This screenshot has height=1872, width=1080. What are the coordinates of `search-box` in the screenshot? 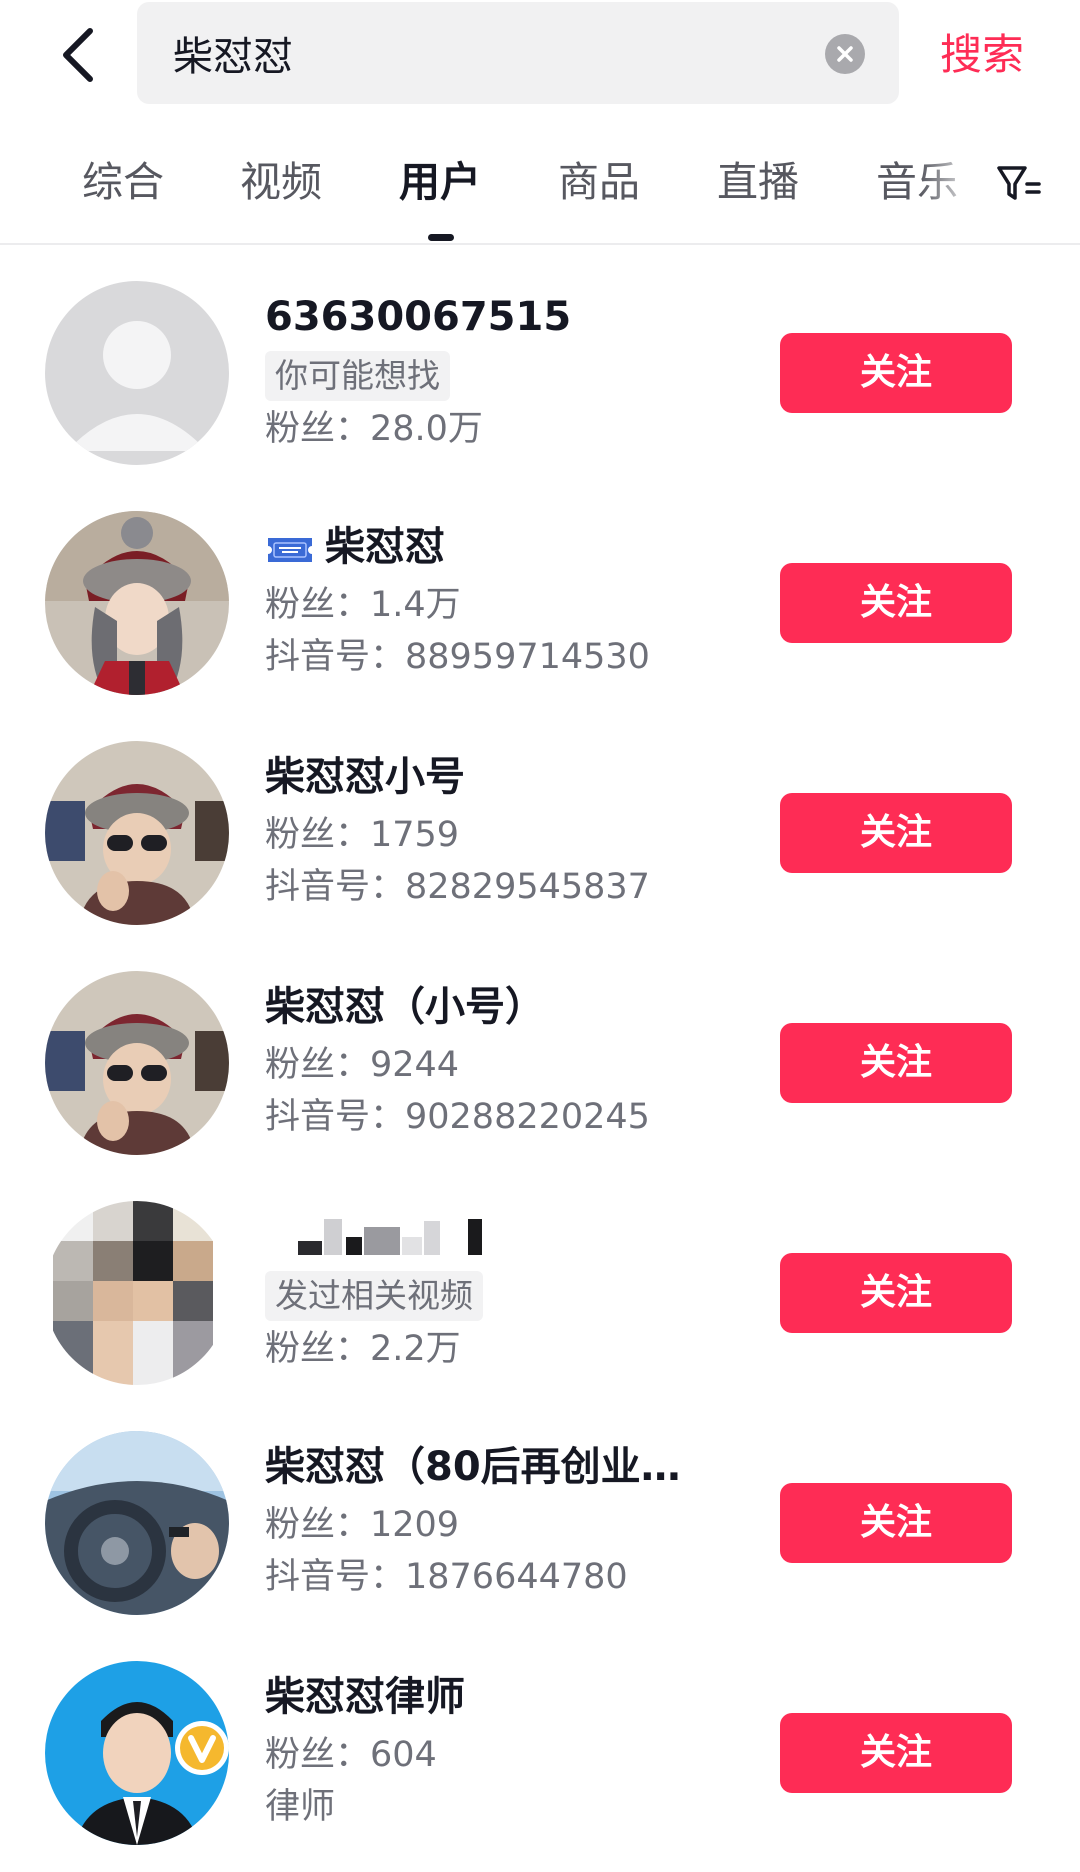 It's located at (518, 53).